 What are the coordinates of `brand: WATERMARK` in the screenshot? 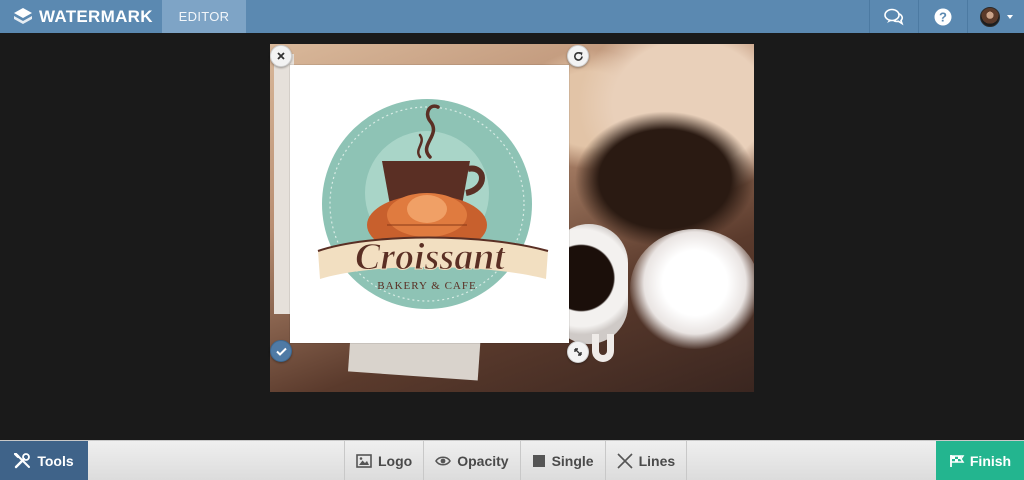 It's located at (81, 16).